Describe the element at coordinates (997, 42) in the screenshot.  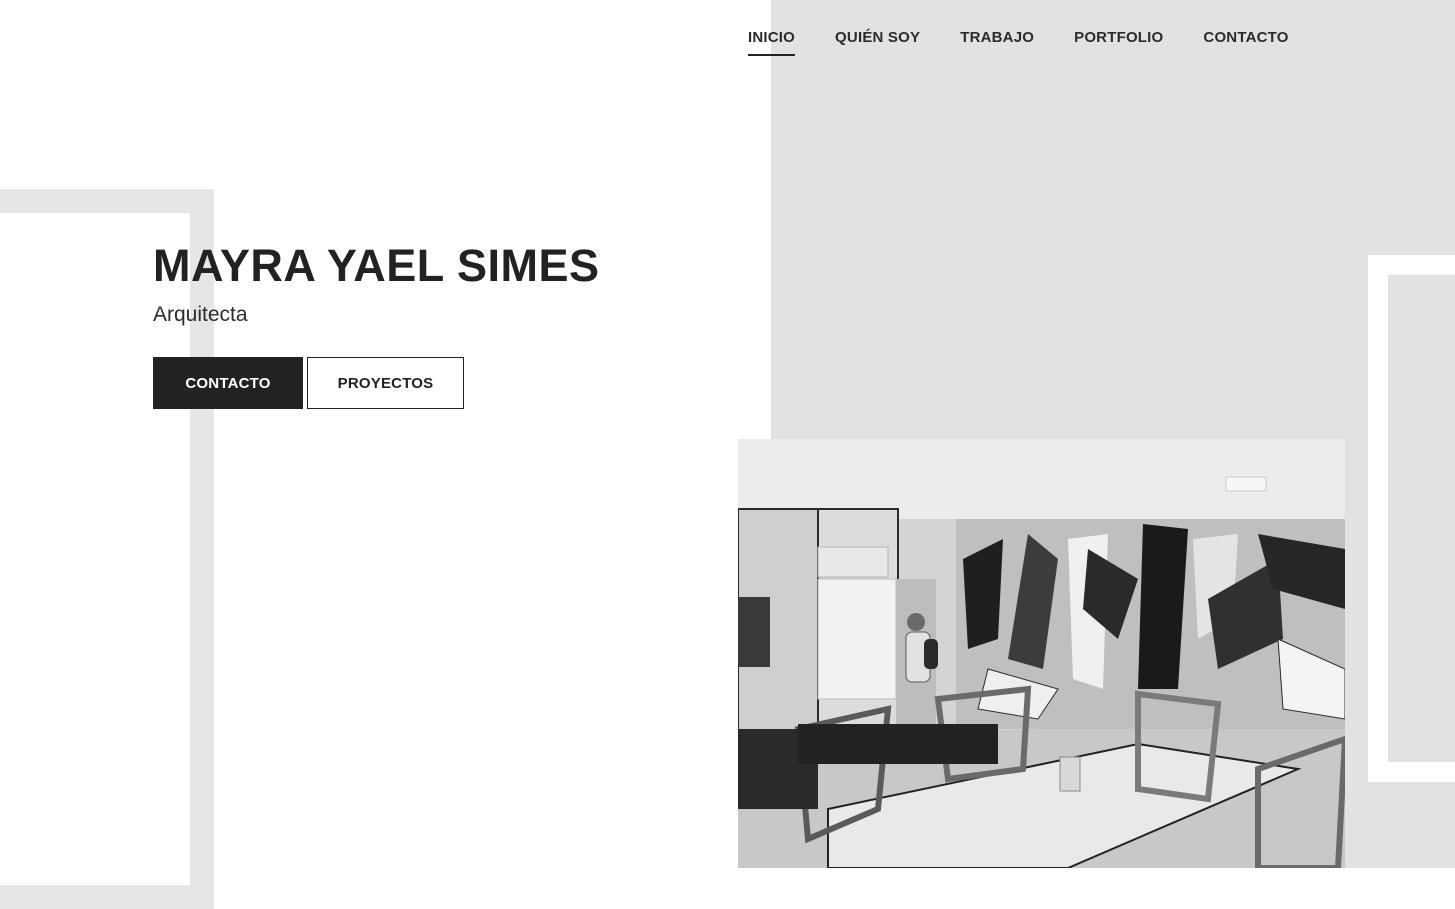
I see `nav-item-trabajo: TRABAJO` at that location.